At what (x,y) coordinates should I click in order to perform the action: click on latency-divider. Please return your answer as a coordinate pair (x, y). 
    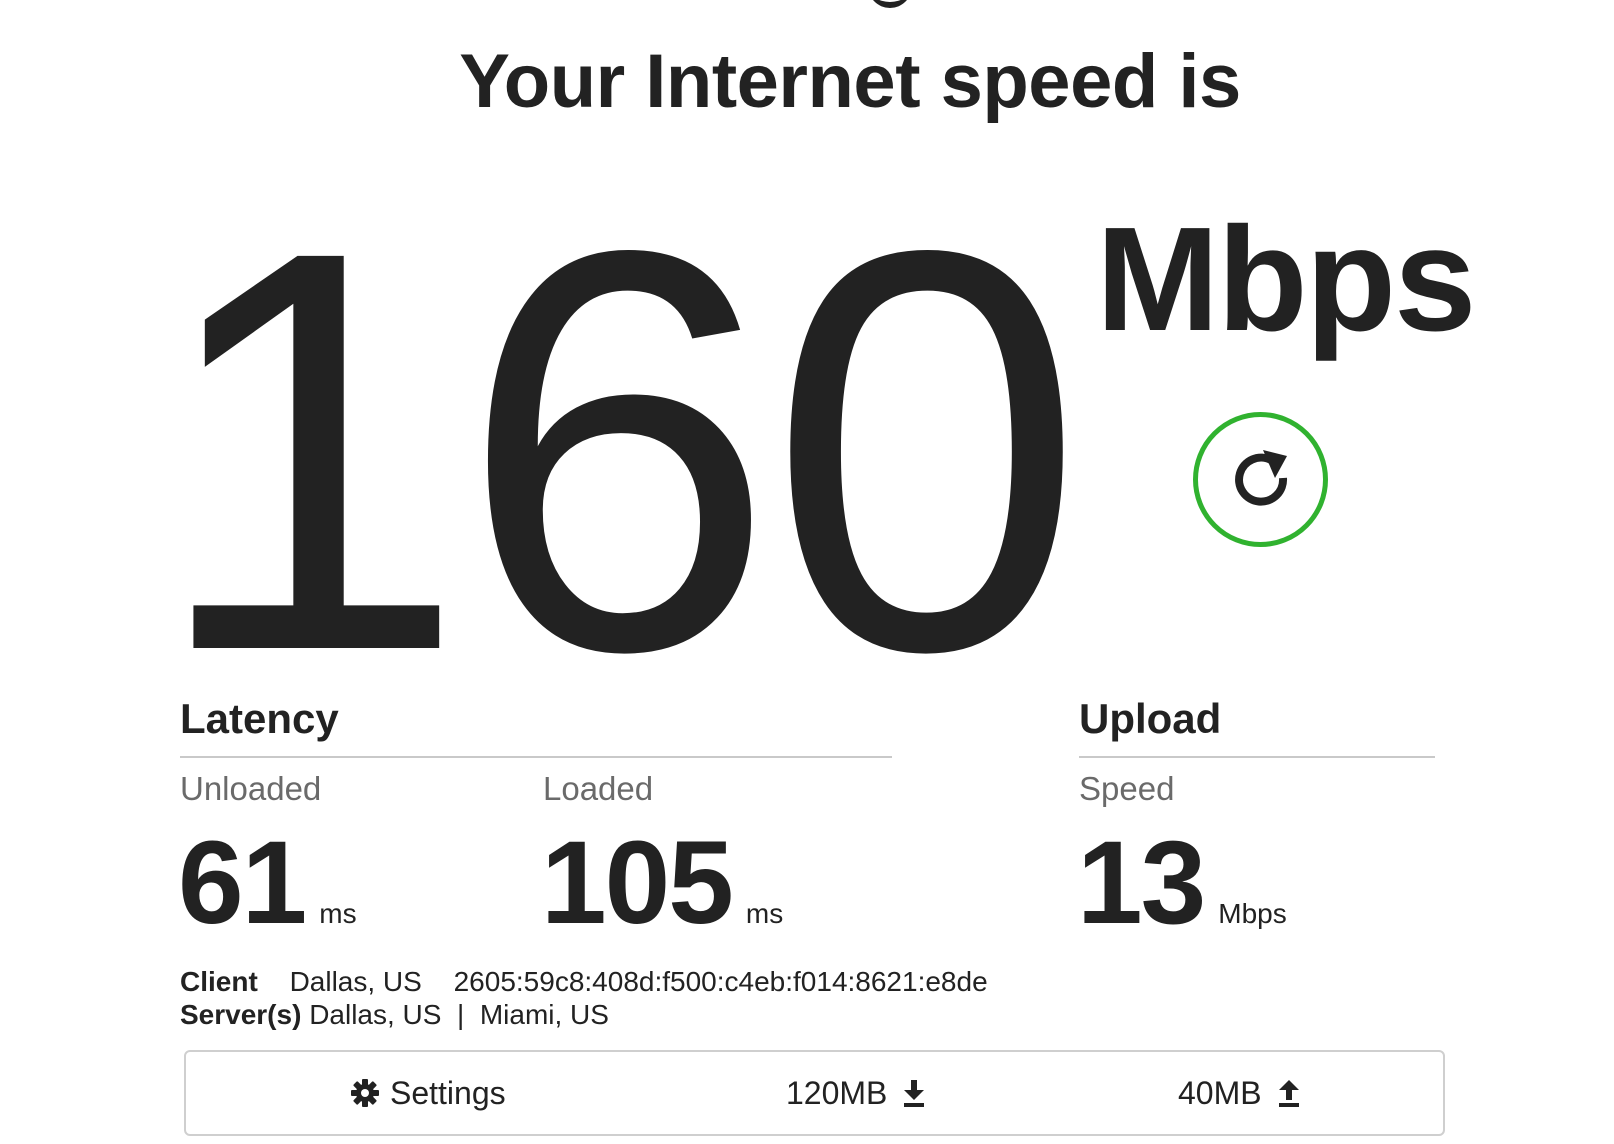
    Looking at the image, I should click on (536, 757).